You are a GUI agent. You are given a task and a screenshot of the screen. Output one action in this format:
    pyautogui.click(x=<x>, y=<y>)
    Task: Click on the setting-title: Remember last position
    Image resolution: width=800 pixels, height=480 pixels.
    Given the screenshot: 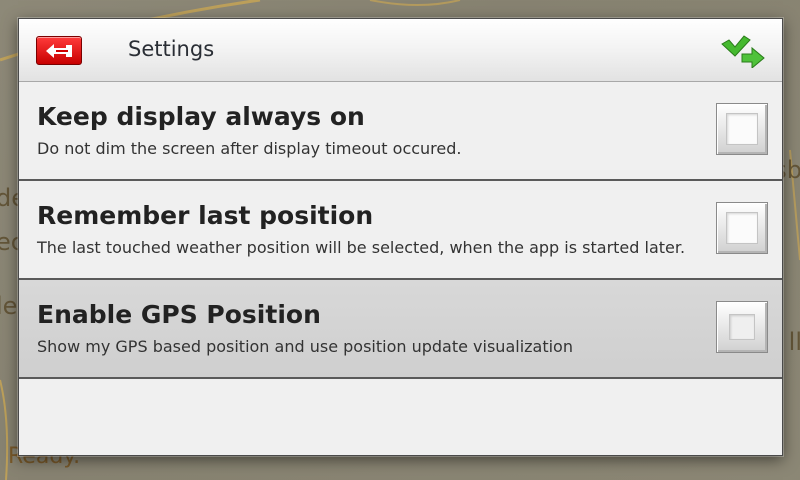 What is the action you would take?
    pyautogui.click(x=205, y=215)
    